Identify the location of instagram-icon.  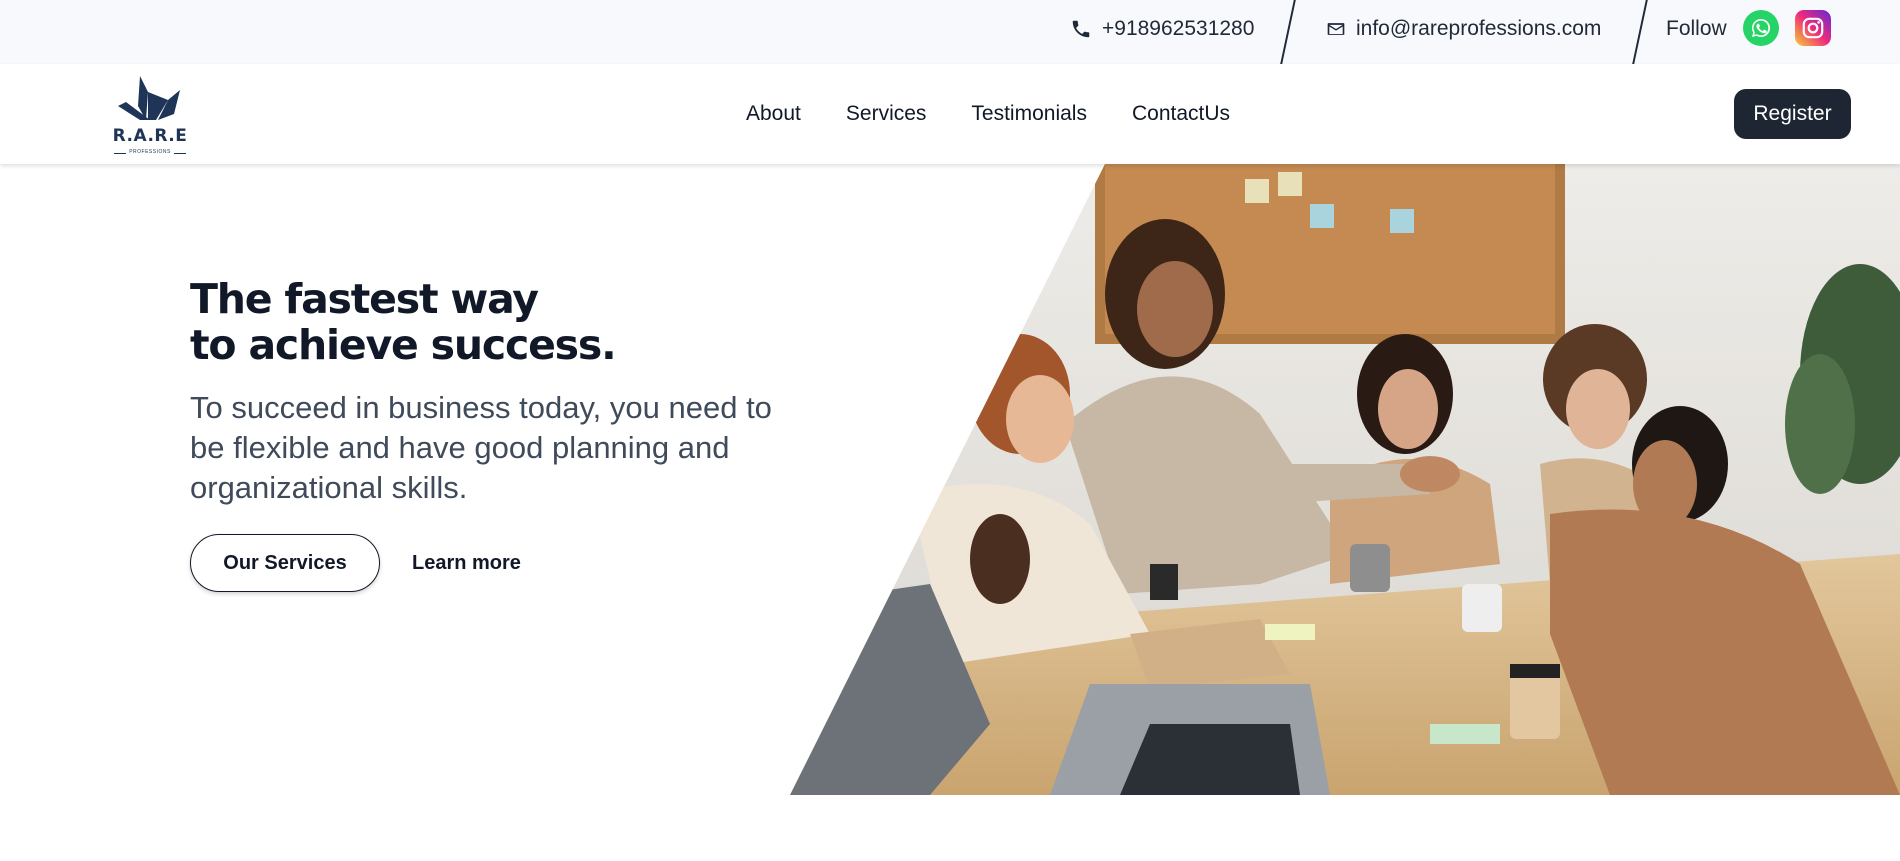
(1813, 28).